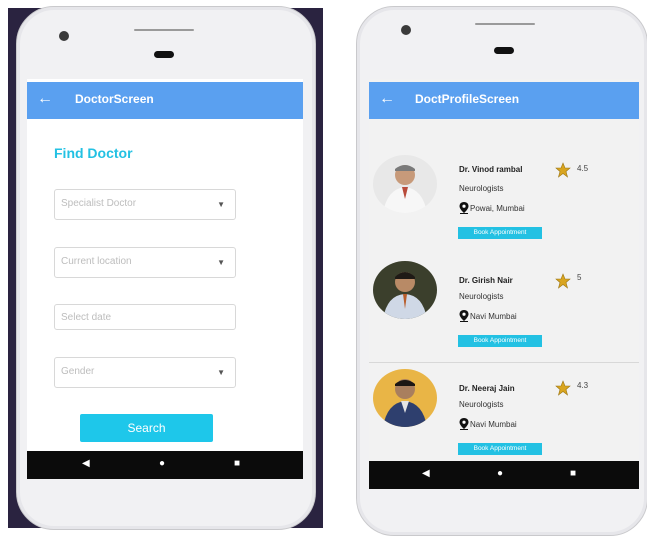  What do you see at coordinates (487, 388) in the screenshot?
I see `doctor-name: Dr. Neeraj Jain` at bounding box center [487, 388].